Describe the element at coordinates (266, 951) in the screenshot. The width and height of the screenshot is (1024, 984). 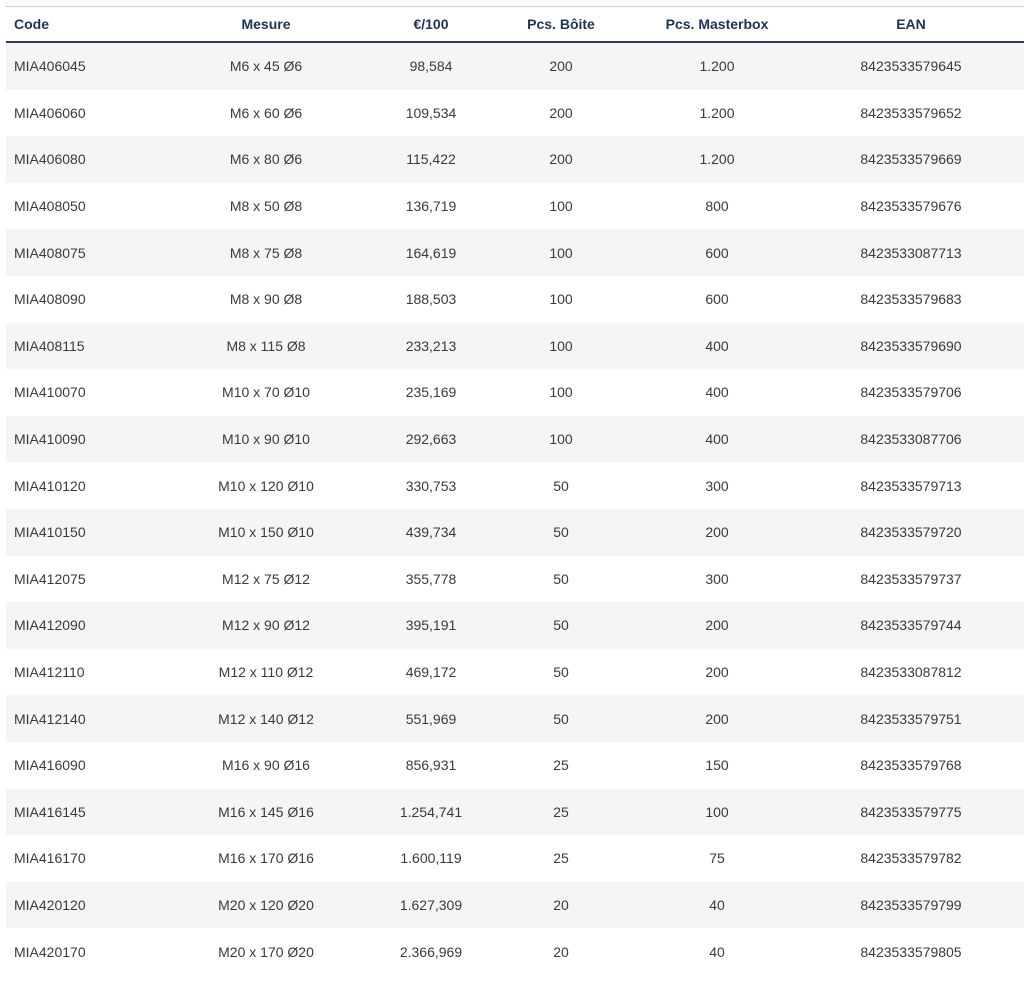
I see `cell-mesure: M20 x 170 Ø20` at that location.